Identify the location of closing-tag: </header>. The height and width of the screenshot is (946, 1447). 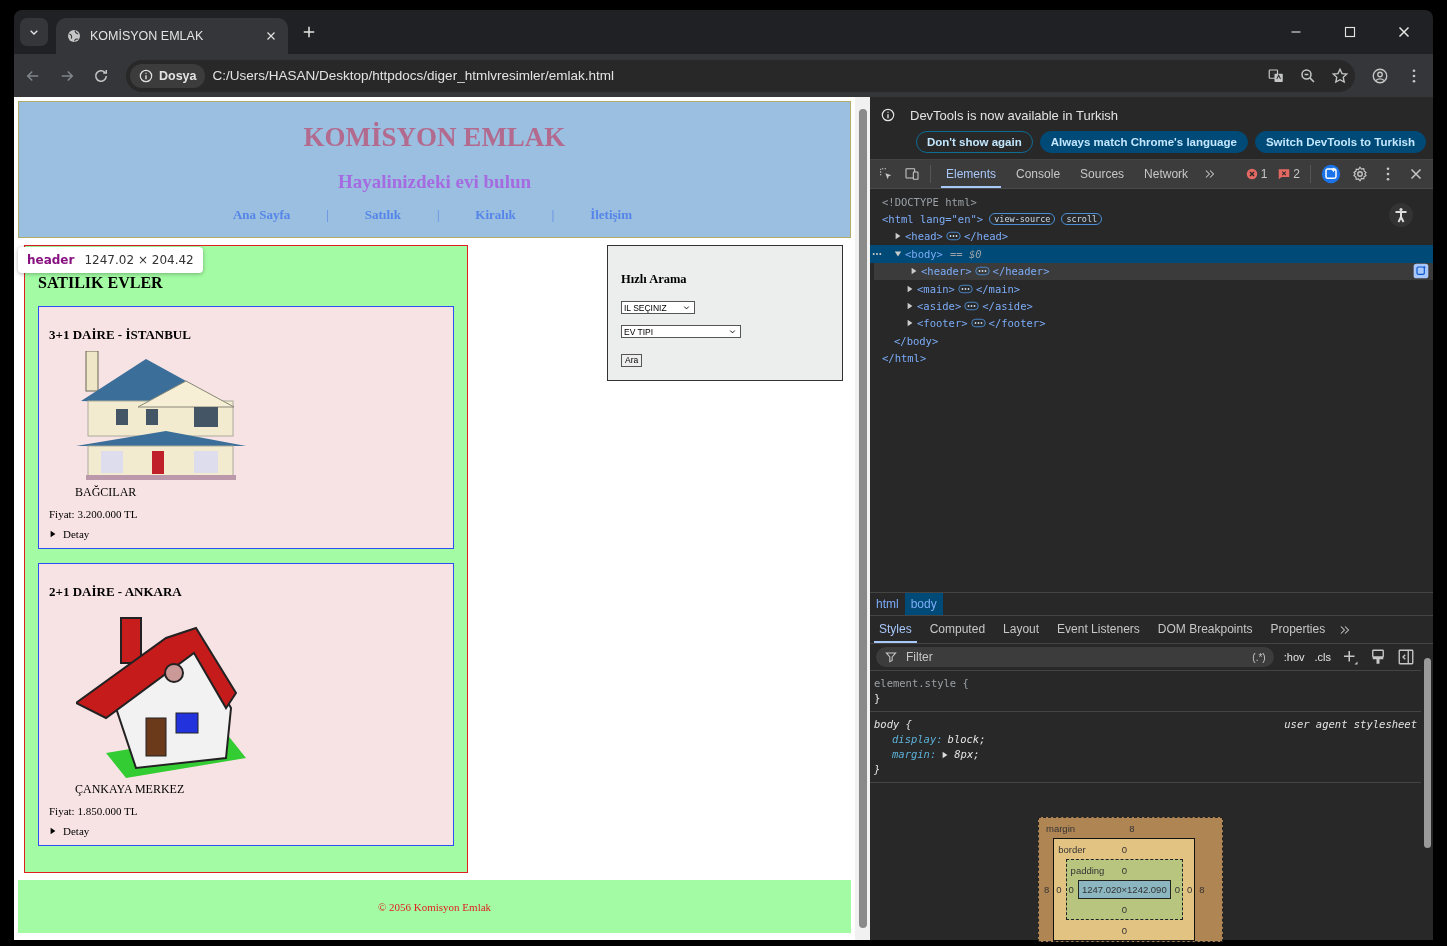
(1021, 271).